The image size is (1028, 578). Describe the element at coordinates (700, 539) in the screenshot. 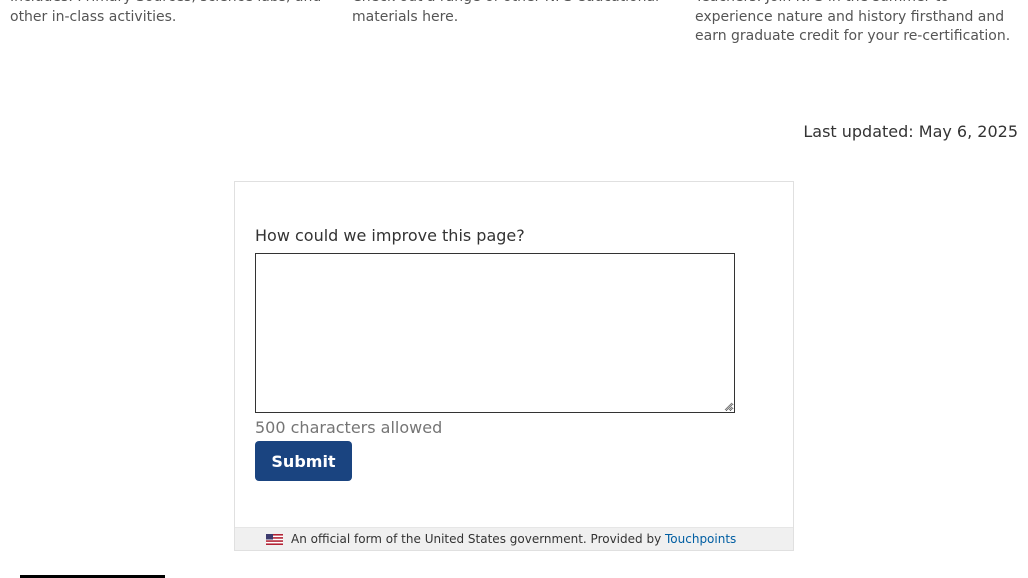

I see `touchpoints-link: Touchpoints` at that location.